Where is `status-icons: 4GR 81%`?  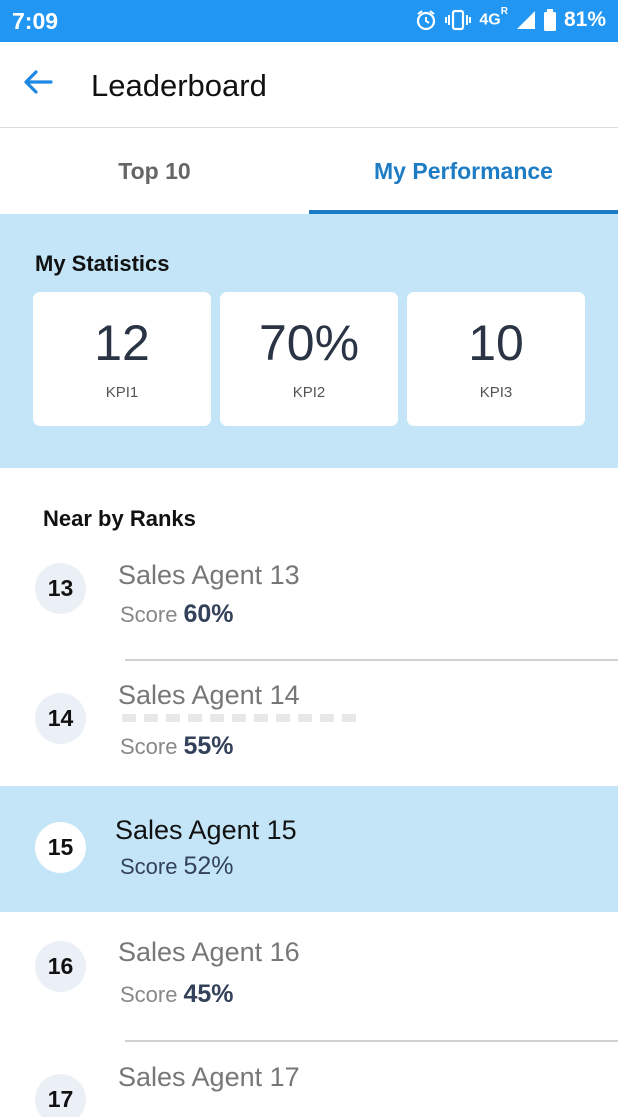 status-icons: 4GR 81% is located at coordinates (510, 19).